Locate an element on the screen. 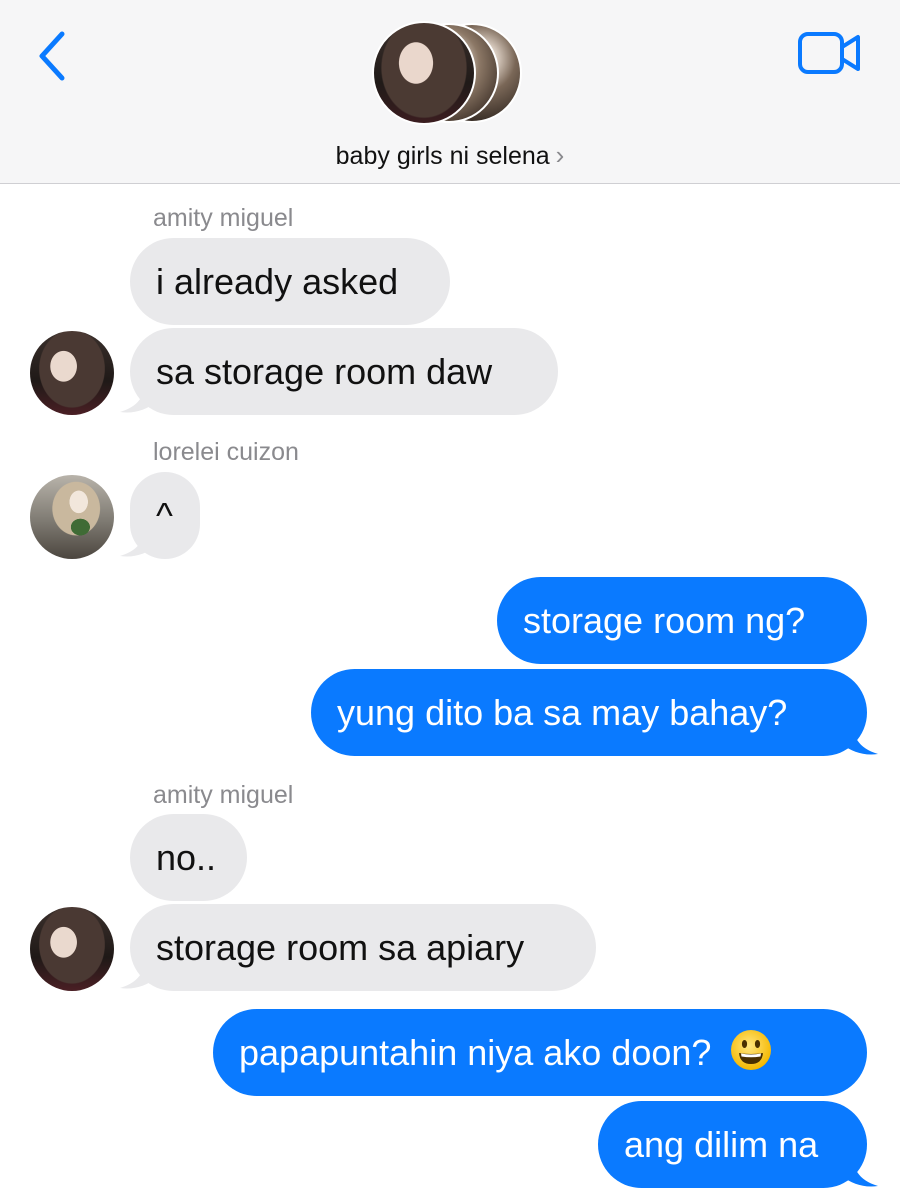 The height and width of the screenshot is (1200, 900). incoming-message-bubble: i already asked is located at coordinates (290, 281).